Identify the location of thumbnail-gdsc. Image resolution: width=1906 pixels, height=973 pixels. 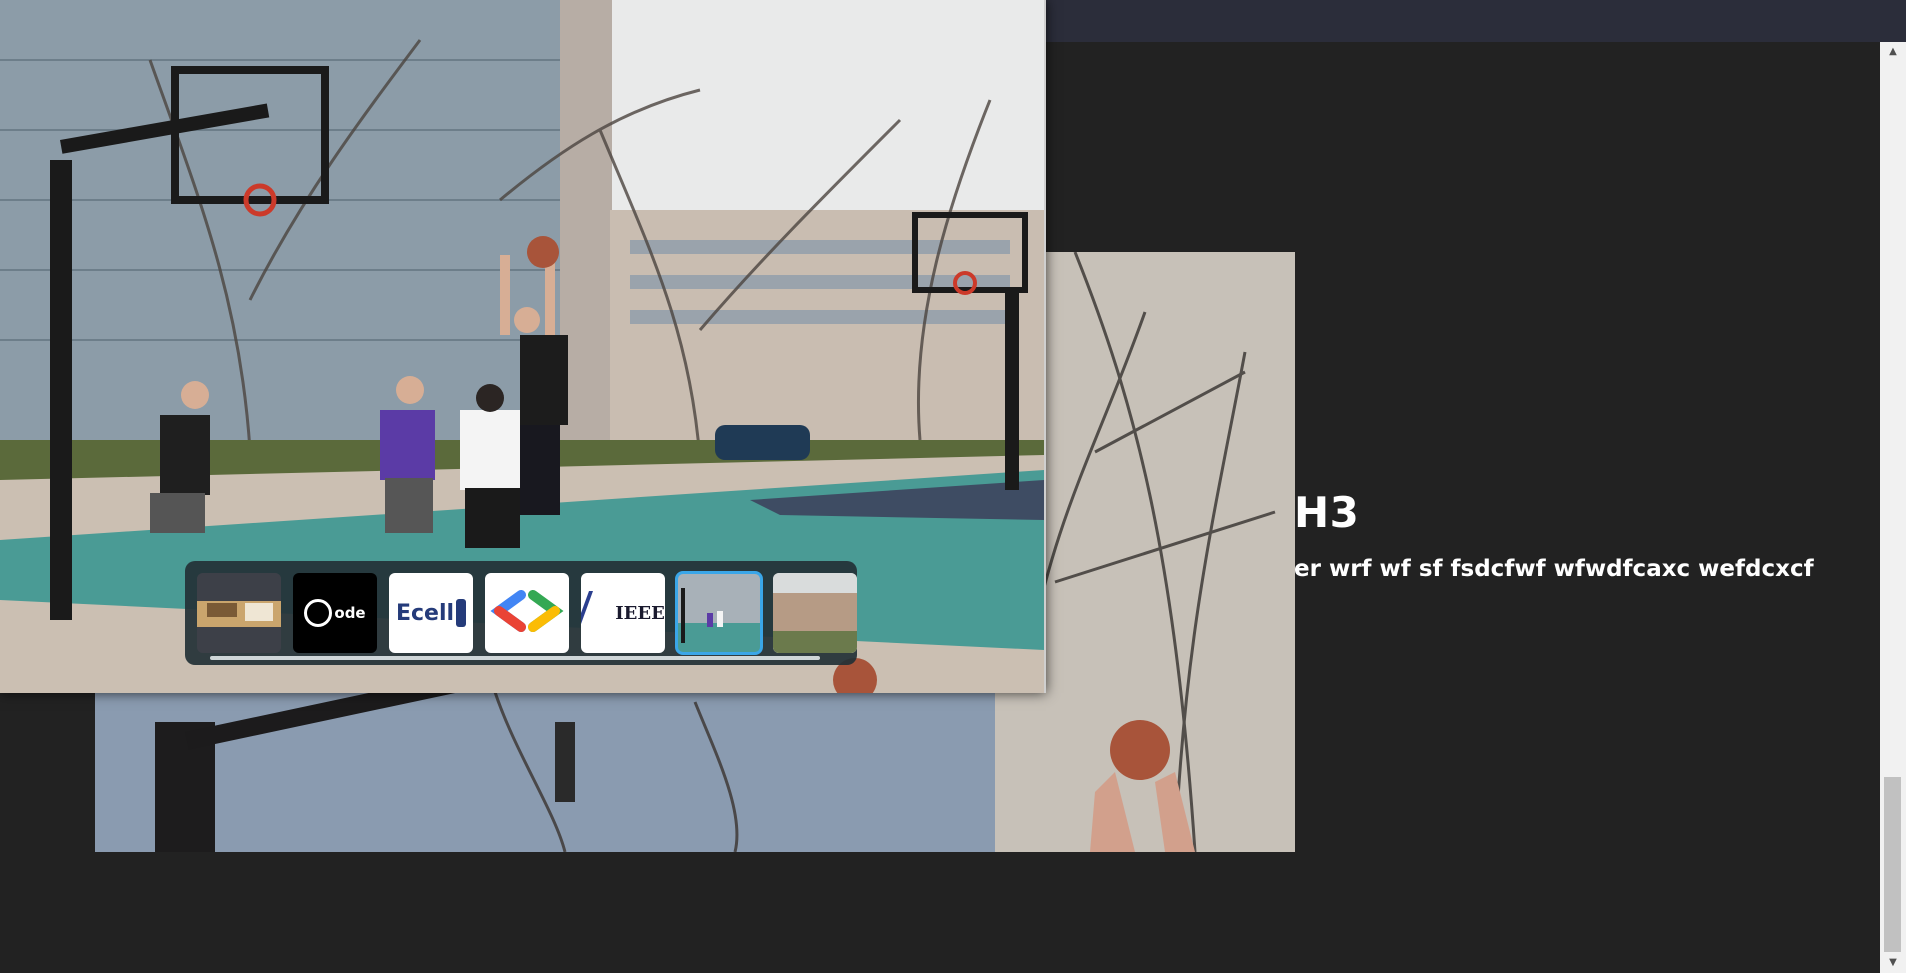
(527, 613).